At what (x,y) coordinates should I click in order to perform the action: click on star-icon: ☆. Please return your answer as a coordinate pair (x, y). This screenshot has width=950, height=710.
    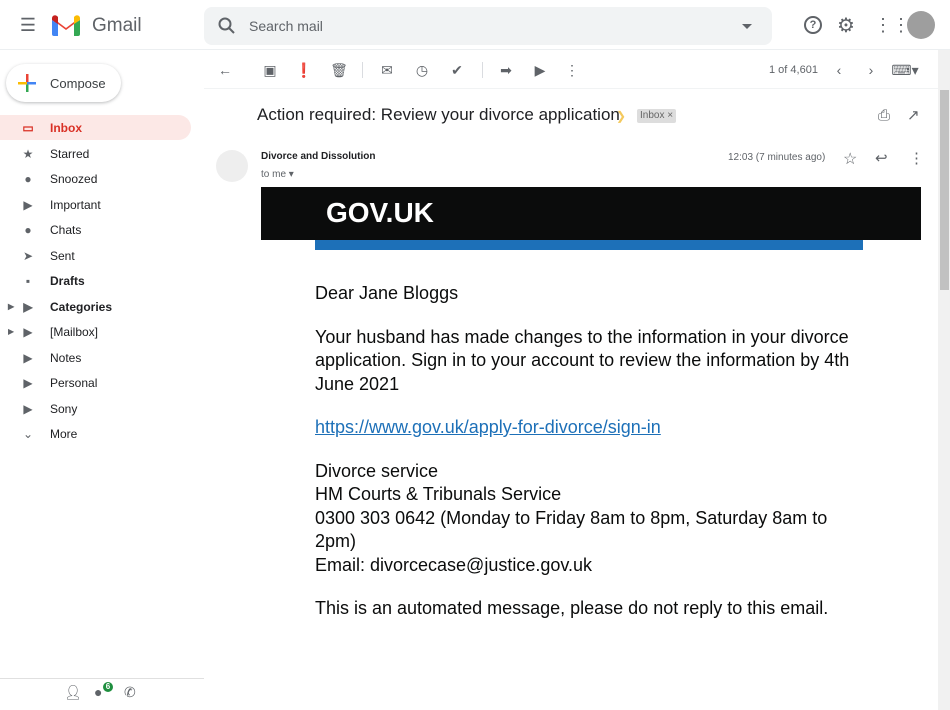
    Looking at the image, I should click on (850, 159).